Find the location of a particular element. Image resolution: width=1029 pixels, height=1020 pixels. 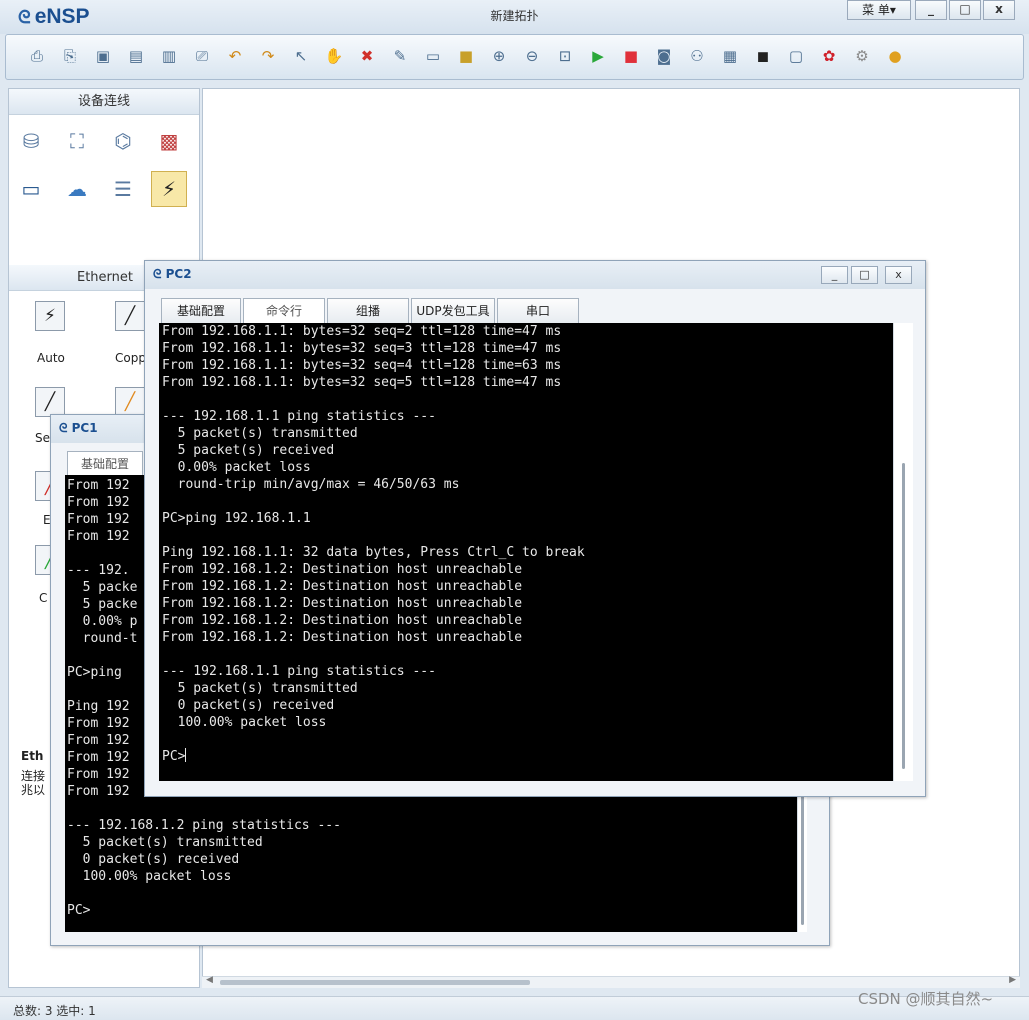

pc2-terminal-scrollbar is located at coordinates (903, 552).